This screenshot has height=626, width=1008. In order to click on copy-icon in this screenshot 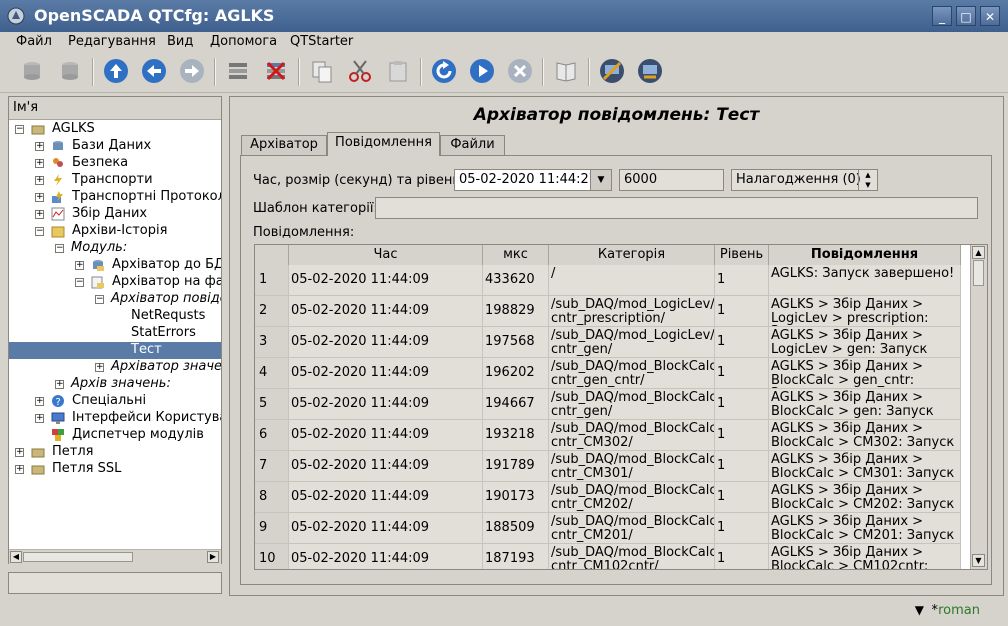, I will do `click(322, 71)`.